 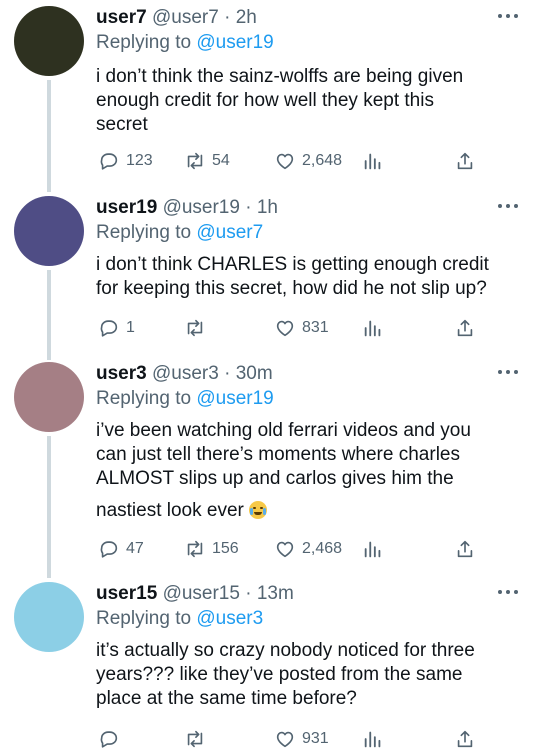 I want to click on tweet-actions: 931, so click(x=306, y=739).